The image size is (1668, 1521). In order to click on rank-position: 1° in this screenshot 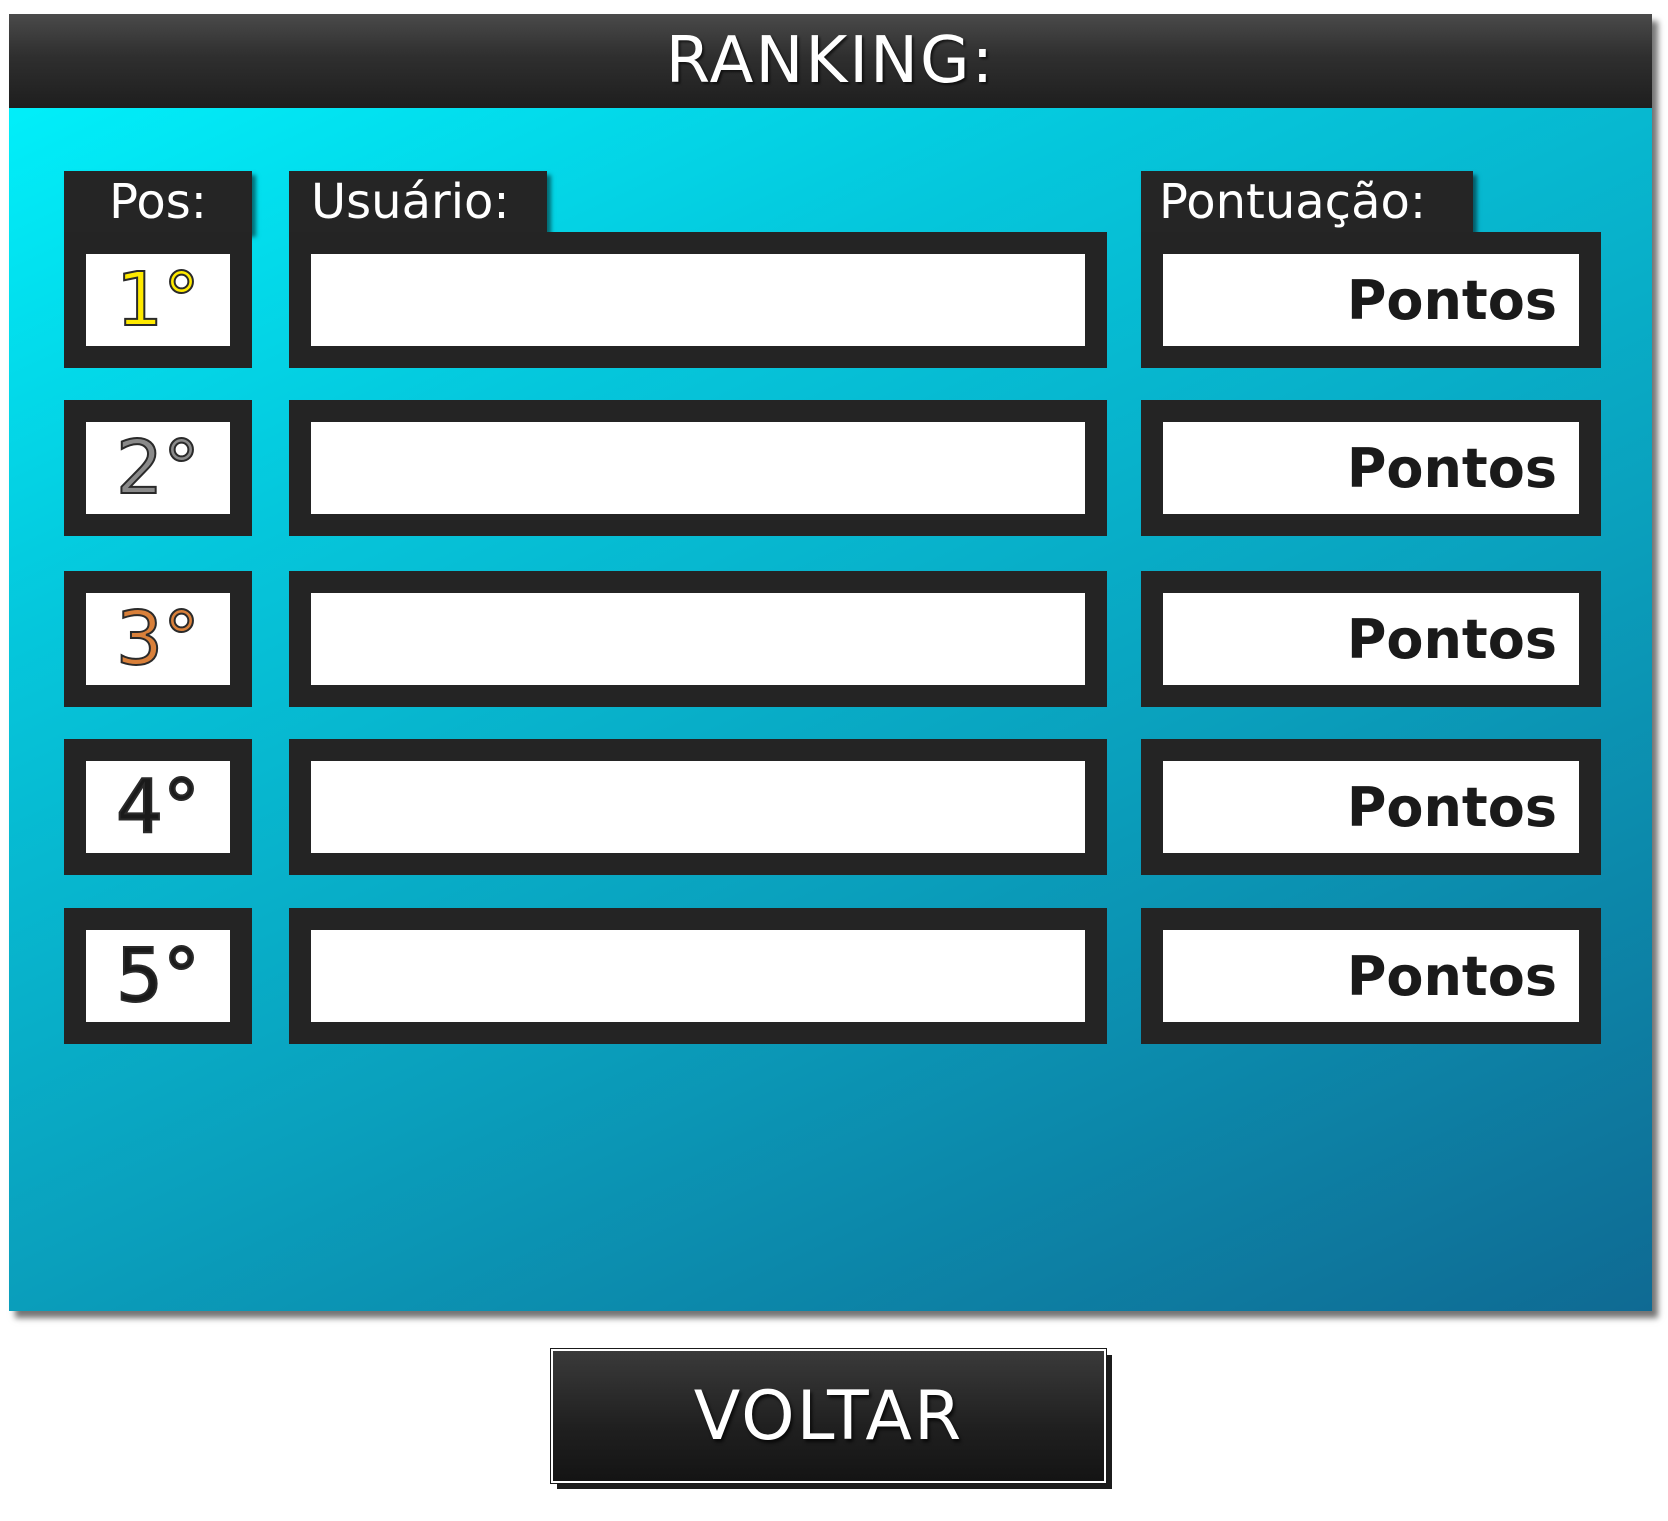, I will do `click(158, 300)`.